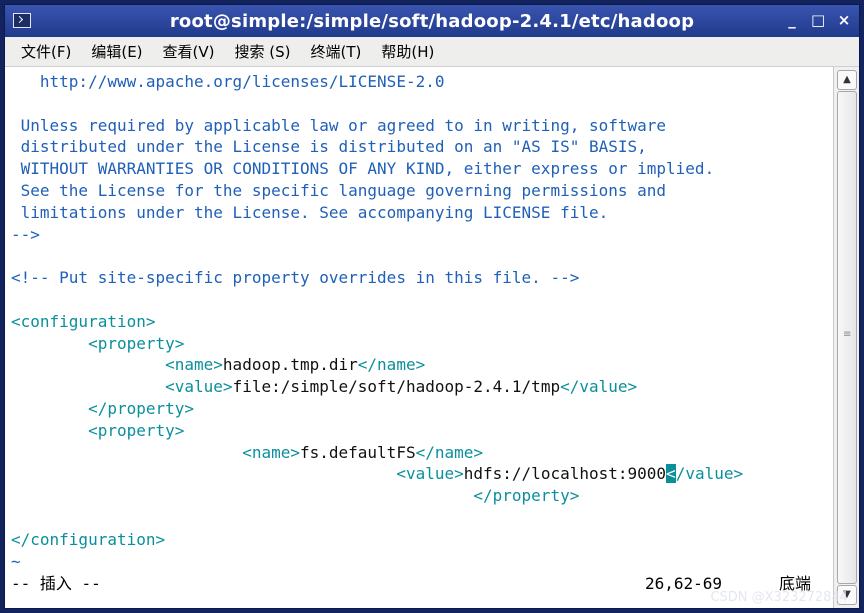 The height and width of the screenshot is (613, 864). I want to click on line-segment: /value>, so click(709, 474).